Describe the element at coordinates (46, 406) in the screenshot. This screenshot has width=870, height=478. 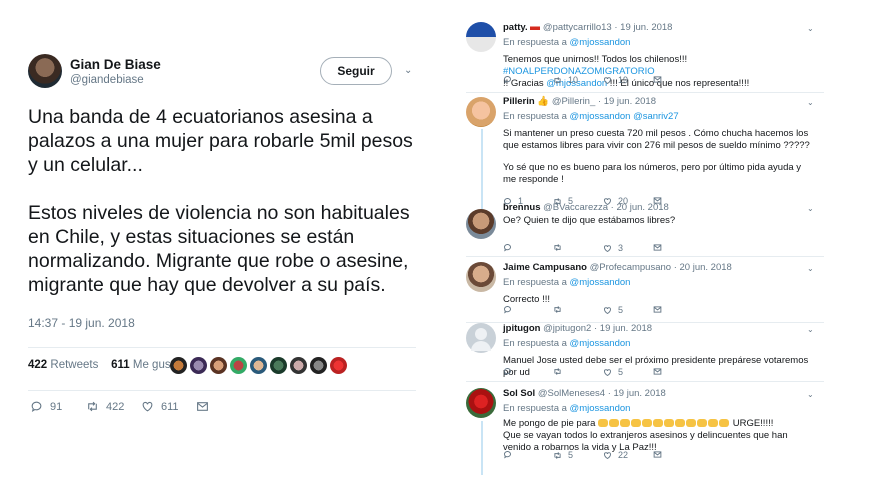
I see `reply-button: 91` at that location.